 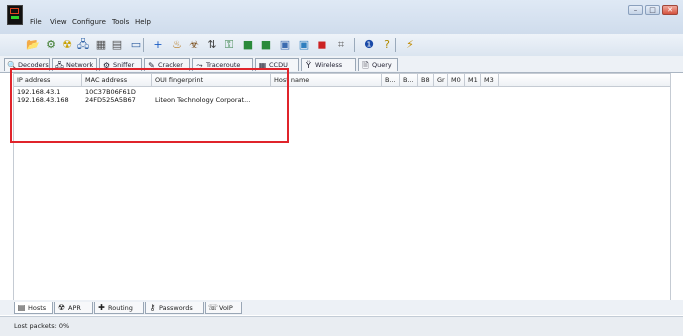 I want to click on tab-label: Wireless, so click(x=329, y=65).